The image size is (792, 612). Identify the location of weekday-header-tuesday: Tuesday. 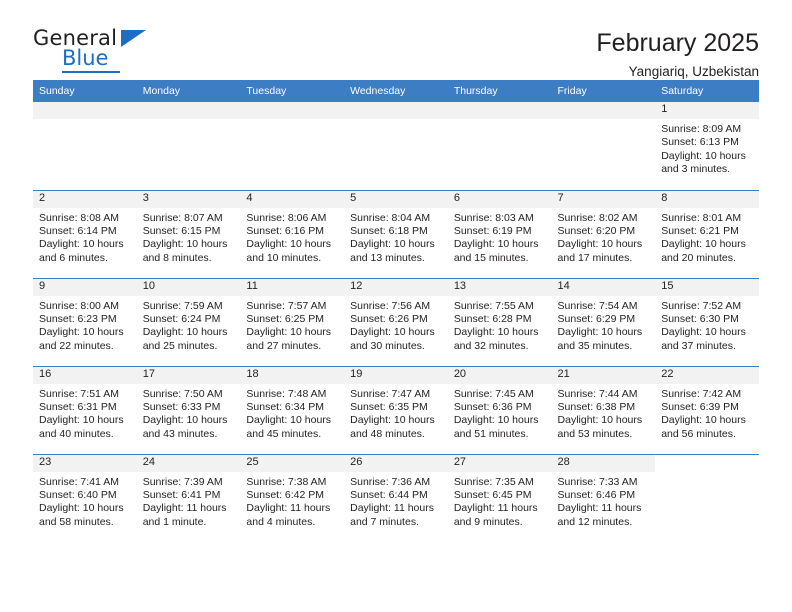
(292, 91).